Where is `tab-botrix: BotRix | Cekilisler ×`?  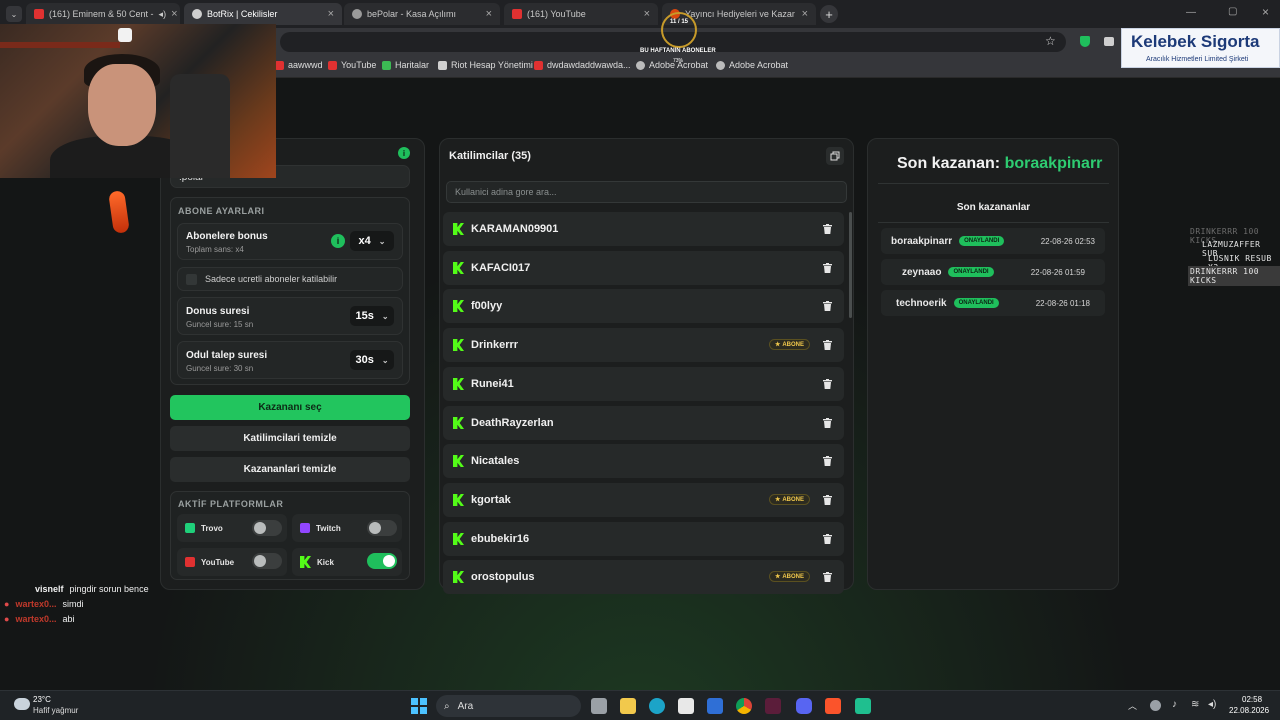
tab-botrix: BotRix | Cekilisler × is located at coordinates (263, 14).